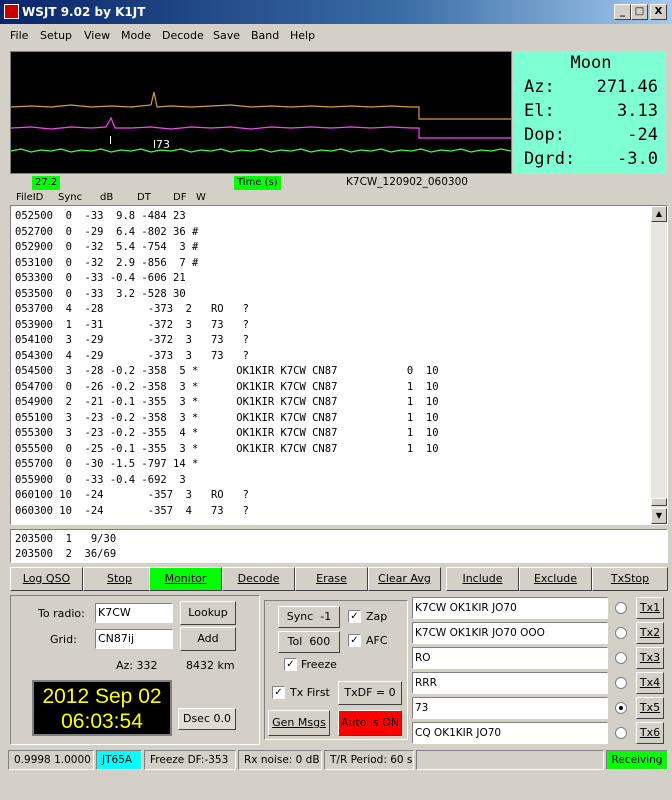 This screenshot has width=672, height=800. What do you see at coordinates (544, 135) in the screenshot?
I see `dop-label: Dop:` at bounding box center [544, 135].